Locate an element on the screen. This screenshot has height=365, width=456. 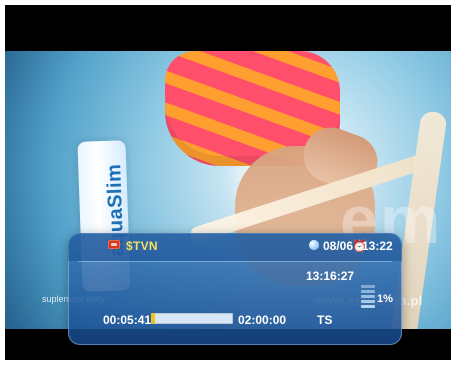
signal-bars-icon is located at coordinates (368, 297).